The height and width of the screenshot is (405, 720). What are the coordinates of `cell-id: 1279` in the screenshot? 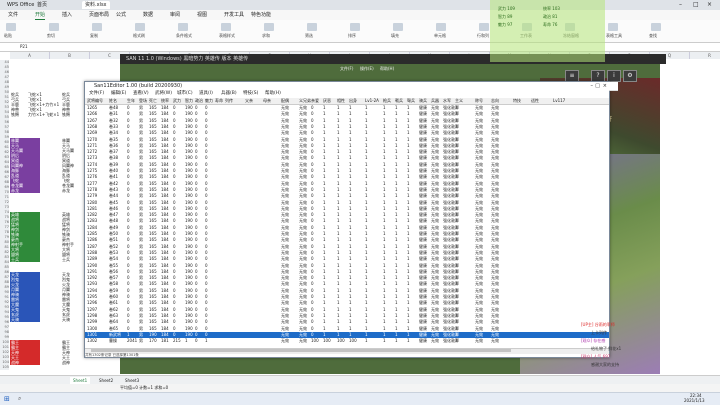 It's located at (92, 196).